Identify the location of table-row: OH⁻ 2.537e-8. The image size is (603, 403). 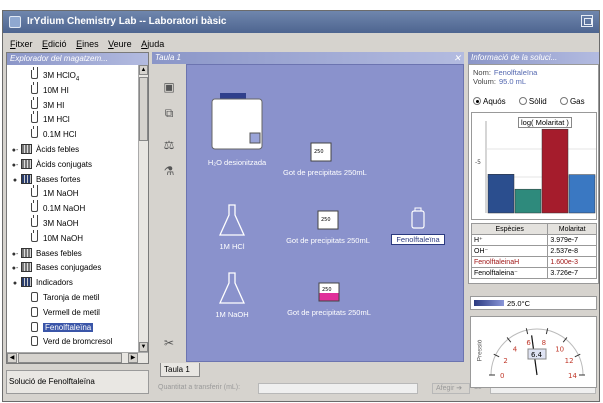
(533, 251).